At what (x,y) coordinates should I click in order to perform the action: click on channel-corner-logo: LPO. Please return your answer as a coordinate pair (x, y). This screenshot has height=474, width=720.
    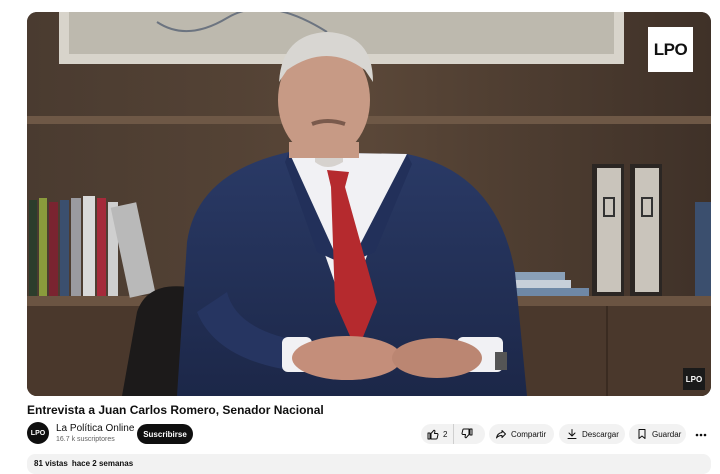
    Looking at the image, I should click on (694, 379).